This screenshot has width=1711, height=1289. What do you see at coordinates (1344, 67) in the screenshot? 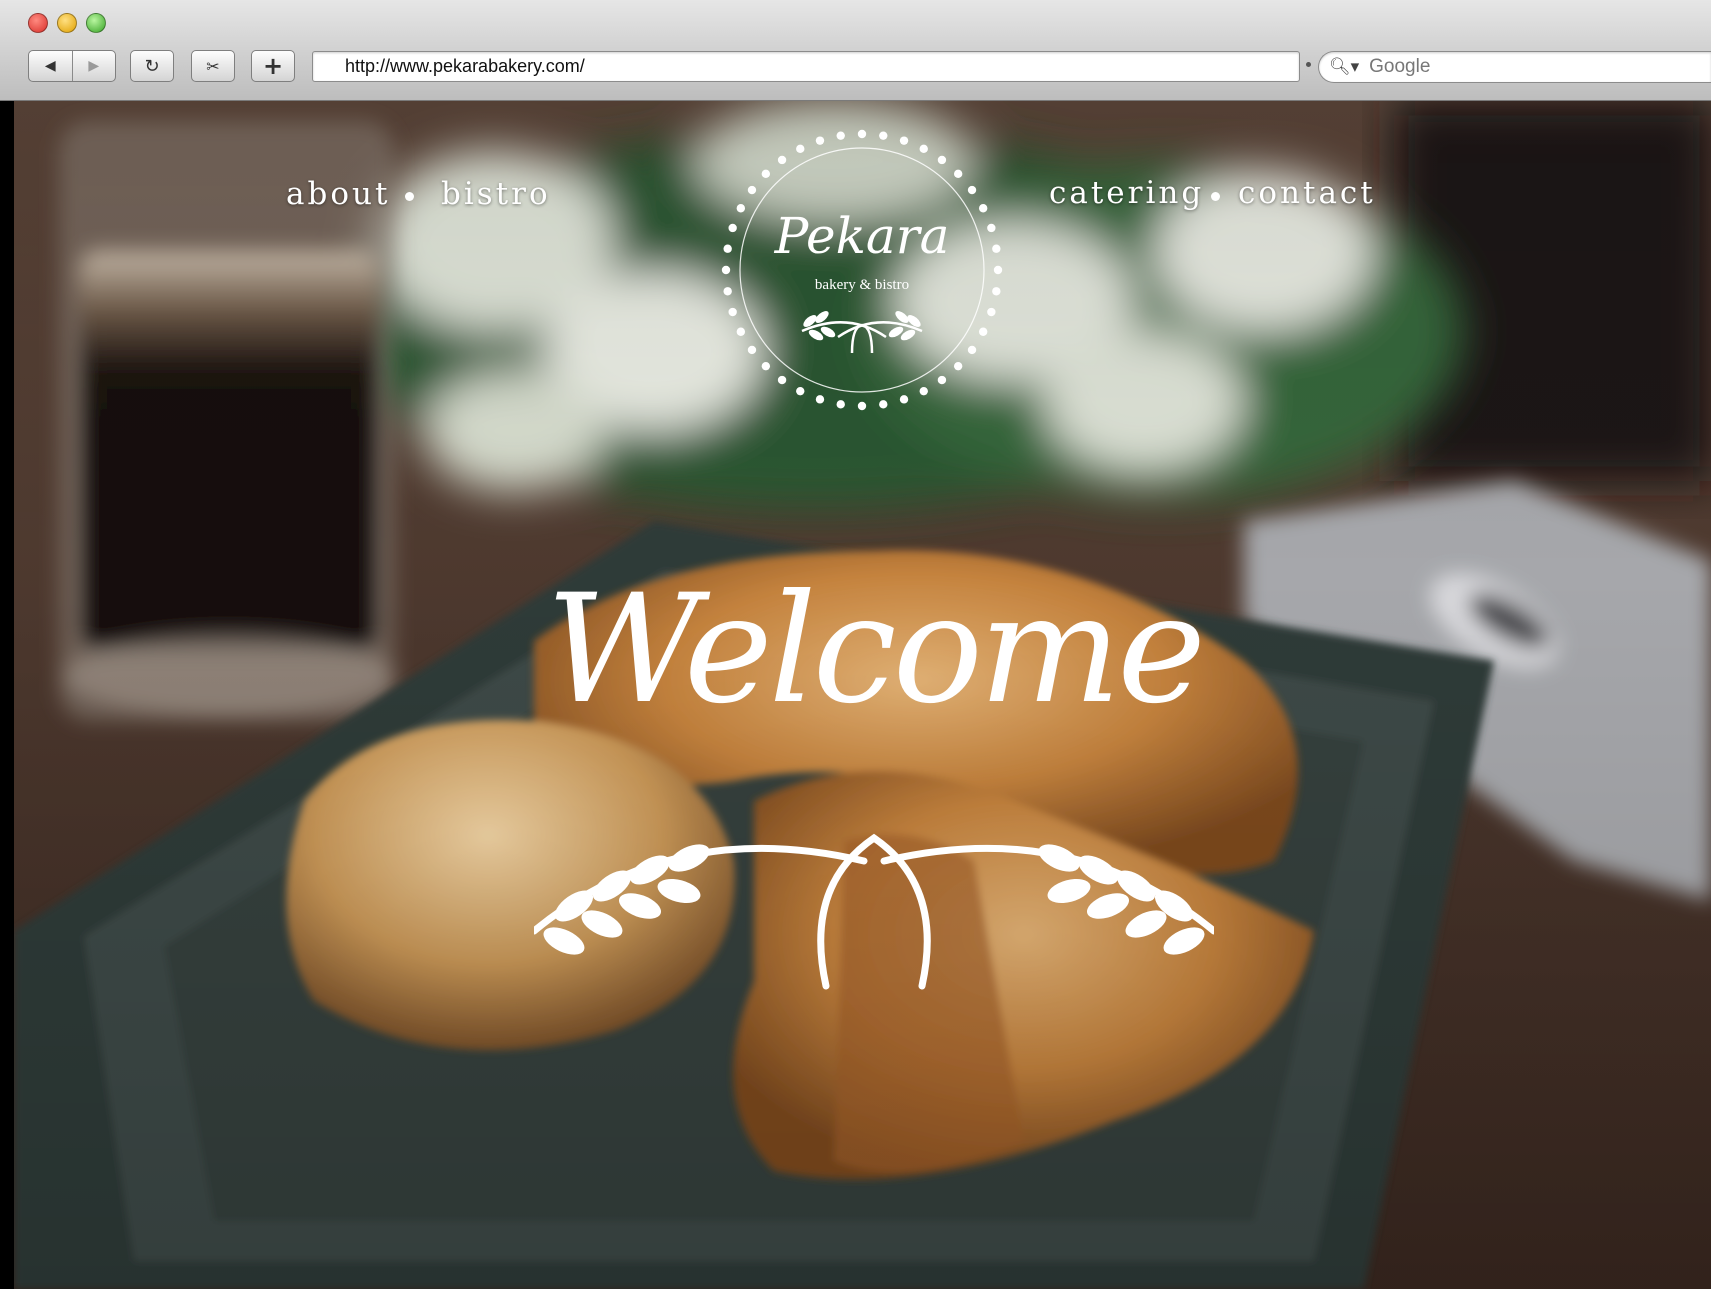
I see `magnifier-icon: 🔍︎▾` at bounding box center [1344, 67].